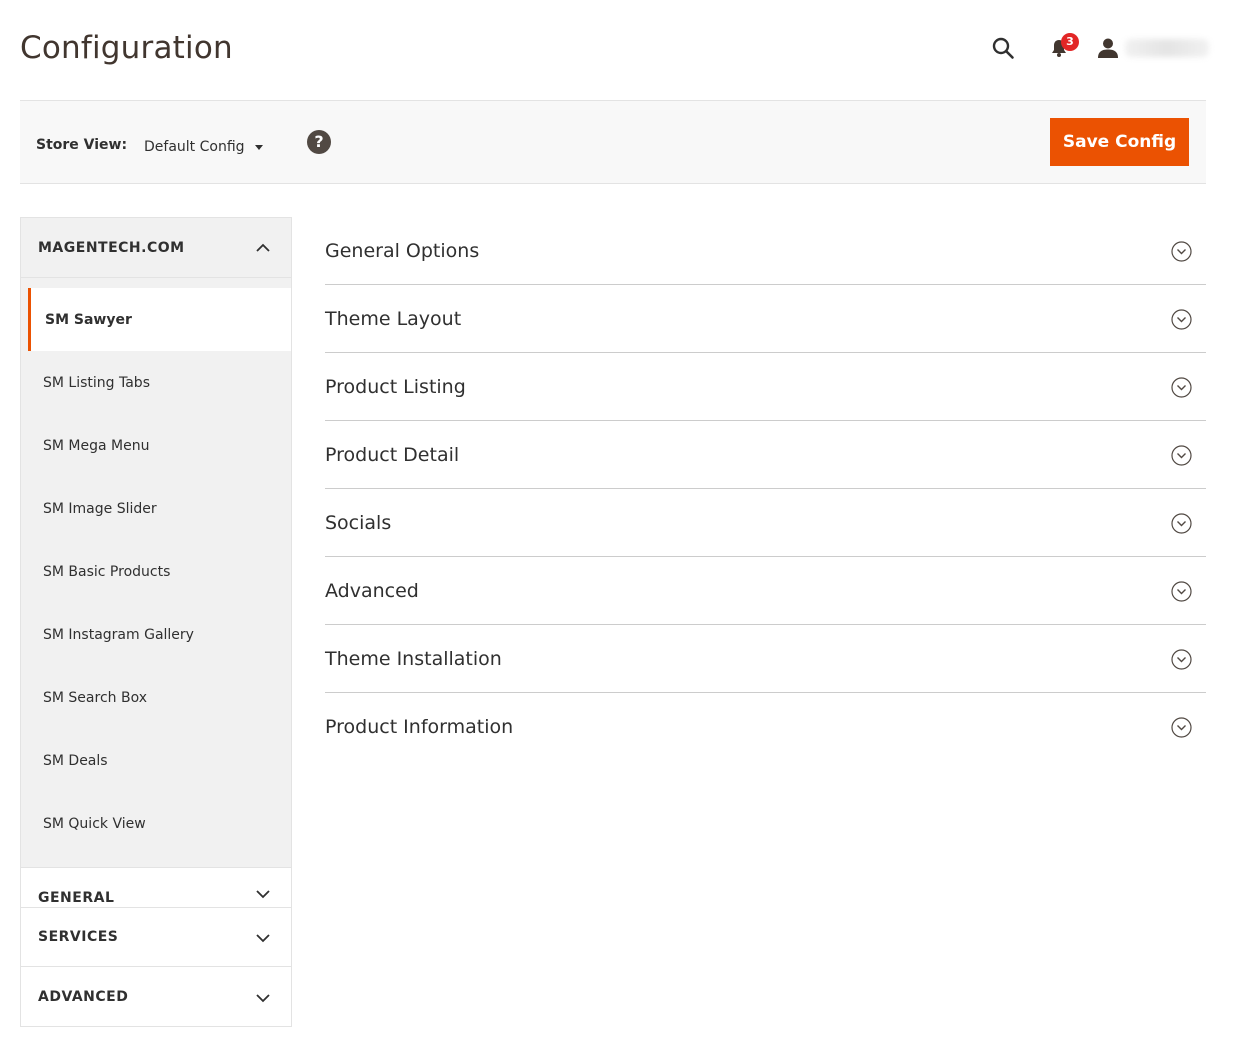 This screenshot has width=1239, height=1049. What do you see at coordinates (156, 996) in the screenshot?
I see `sidebar-group-advanced: ADVANCED` at bounding box center [156, 996].